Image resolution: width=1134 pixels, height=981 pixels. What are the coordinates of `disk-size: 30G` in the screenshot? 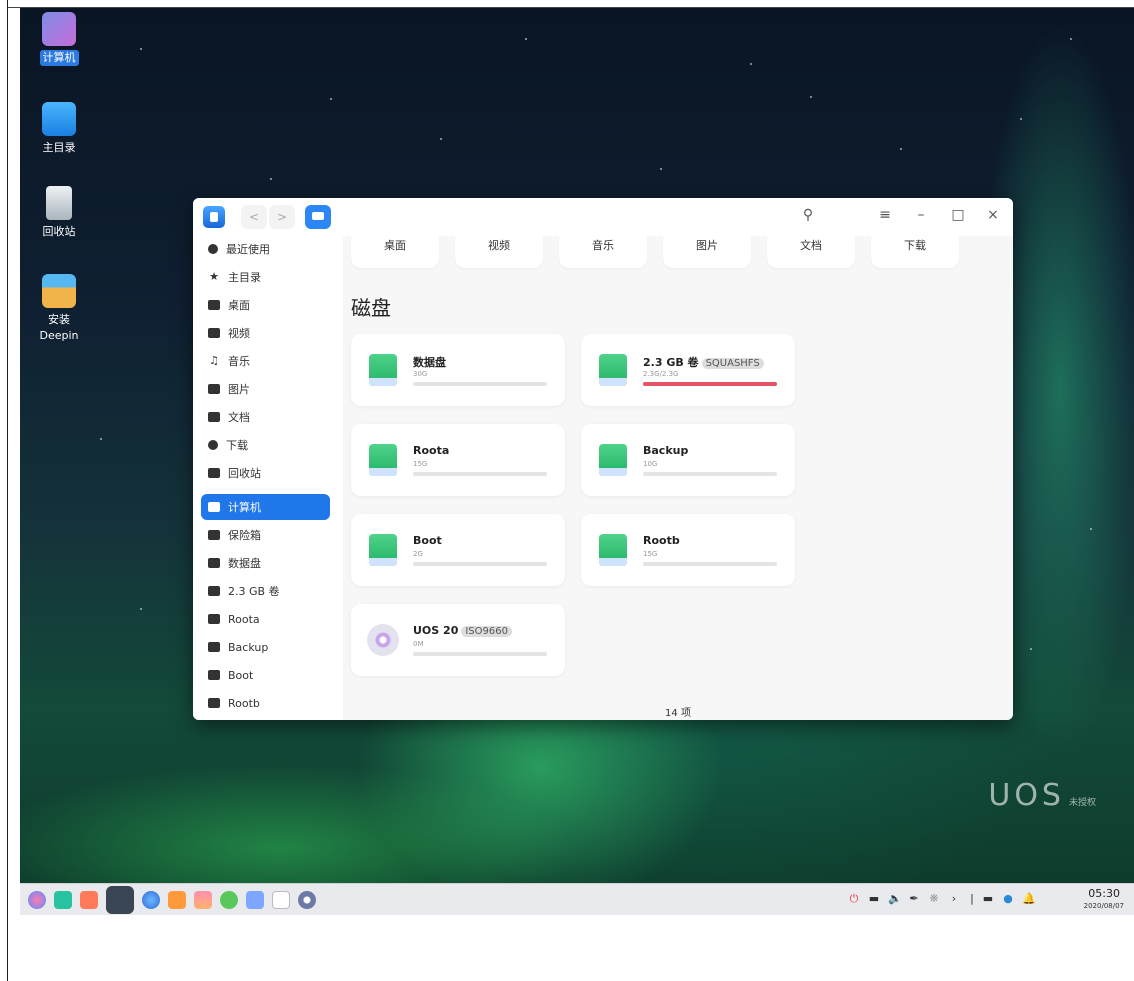 It's located at (420, 374).